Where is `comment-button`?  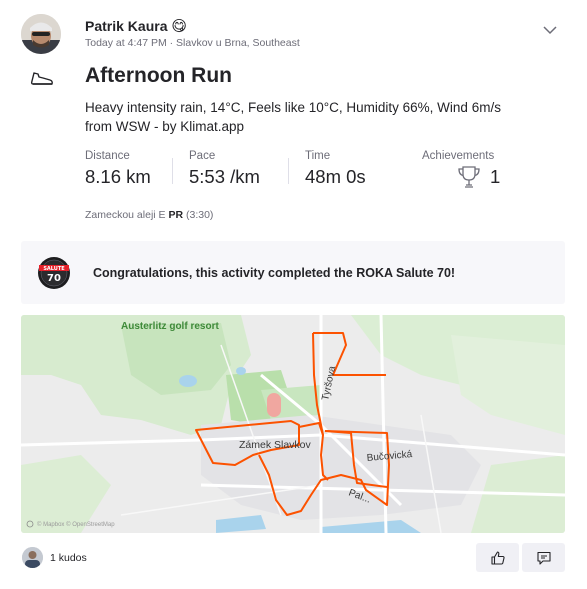 comment-button is located at coordinates (543, 557).